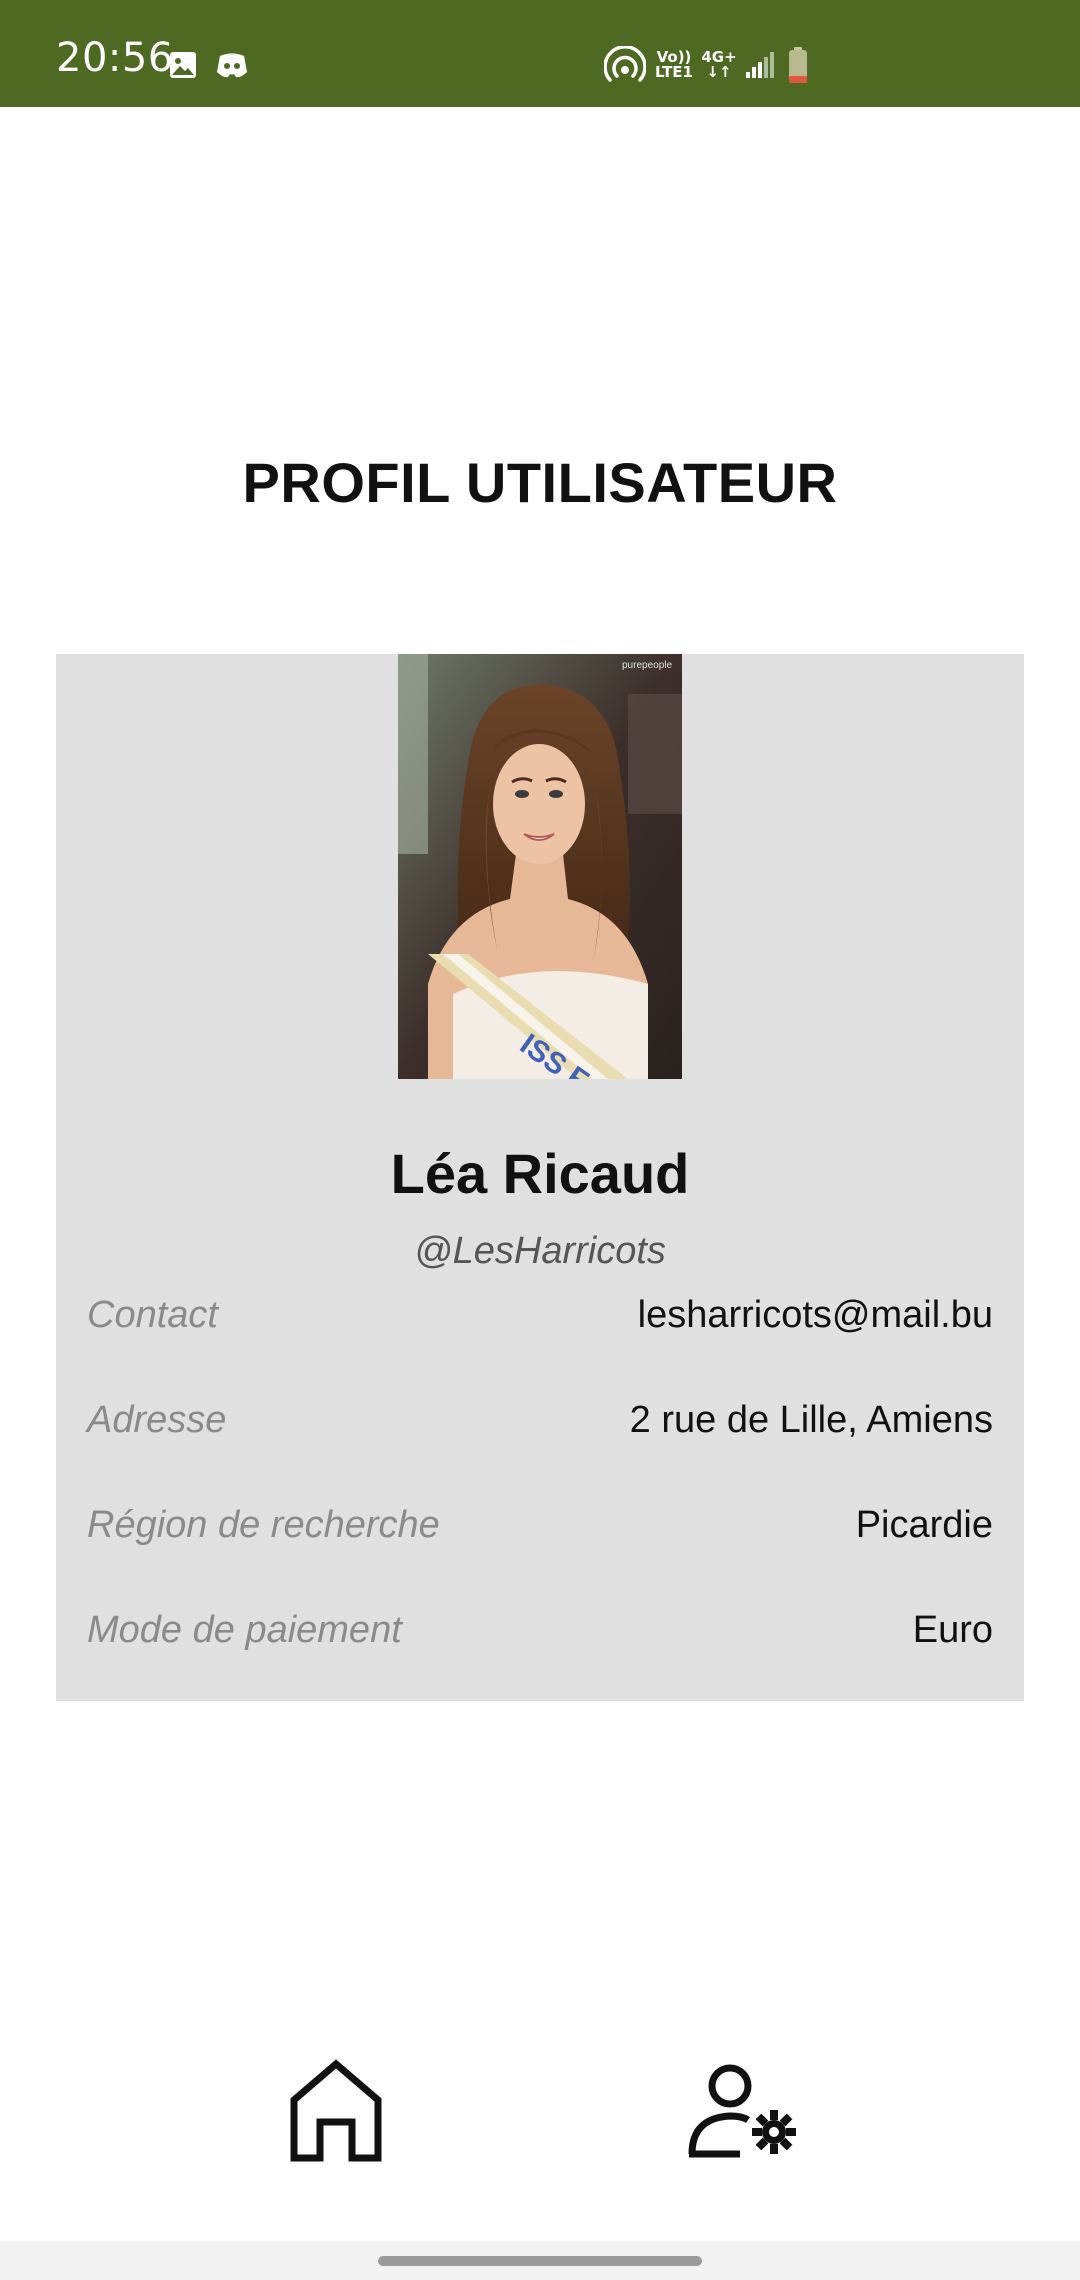 The width and height of the screenshot is (1080, 2280). What do you see at coordinates (540, 866) in the screenshot?
I see `profile-photo: ISS F purepeople` at bounding box center [540, 866].